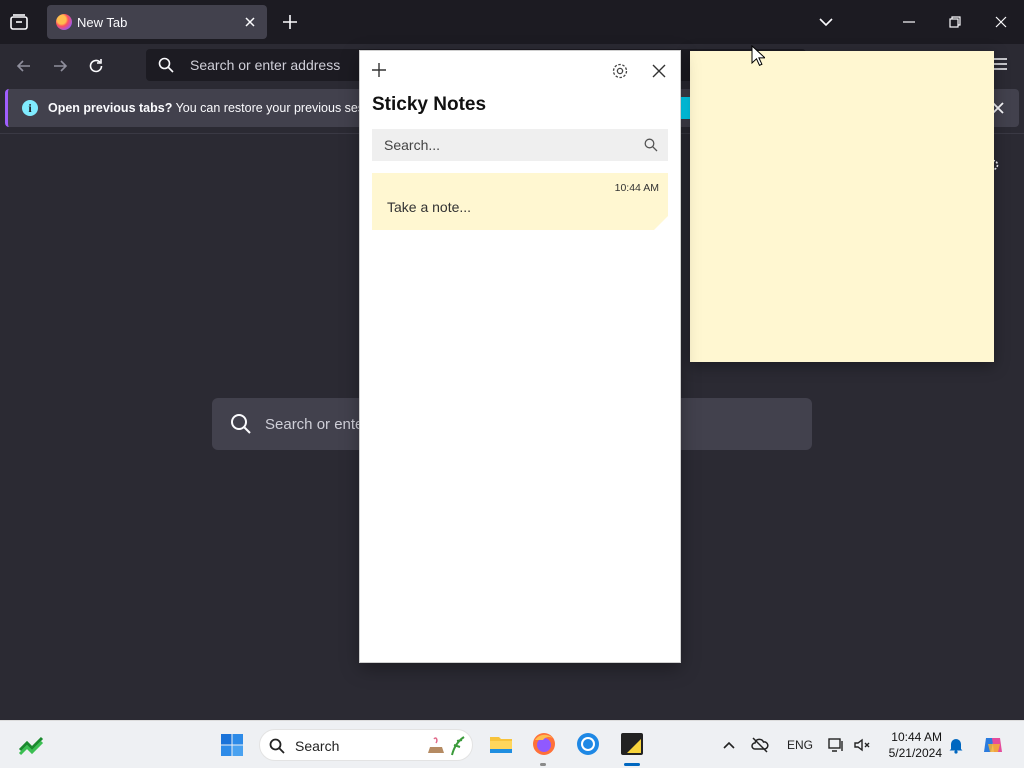 The width and height of the screenshot is (1024, 768). I want to click on mouse-cursor-icon, so click(758, 55).